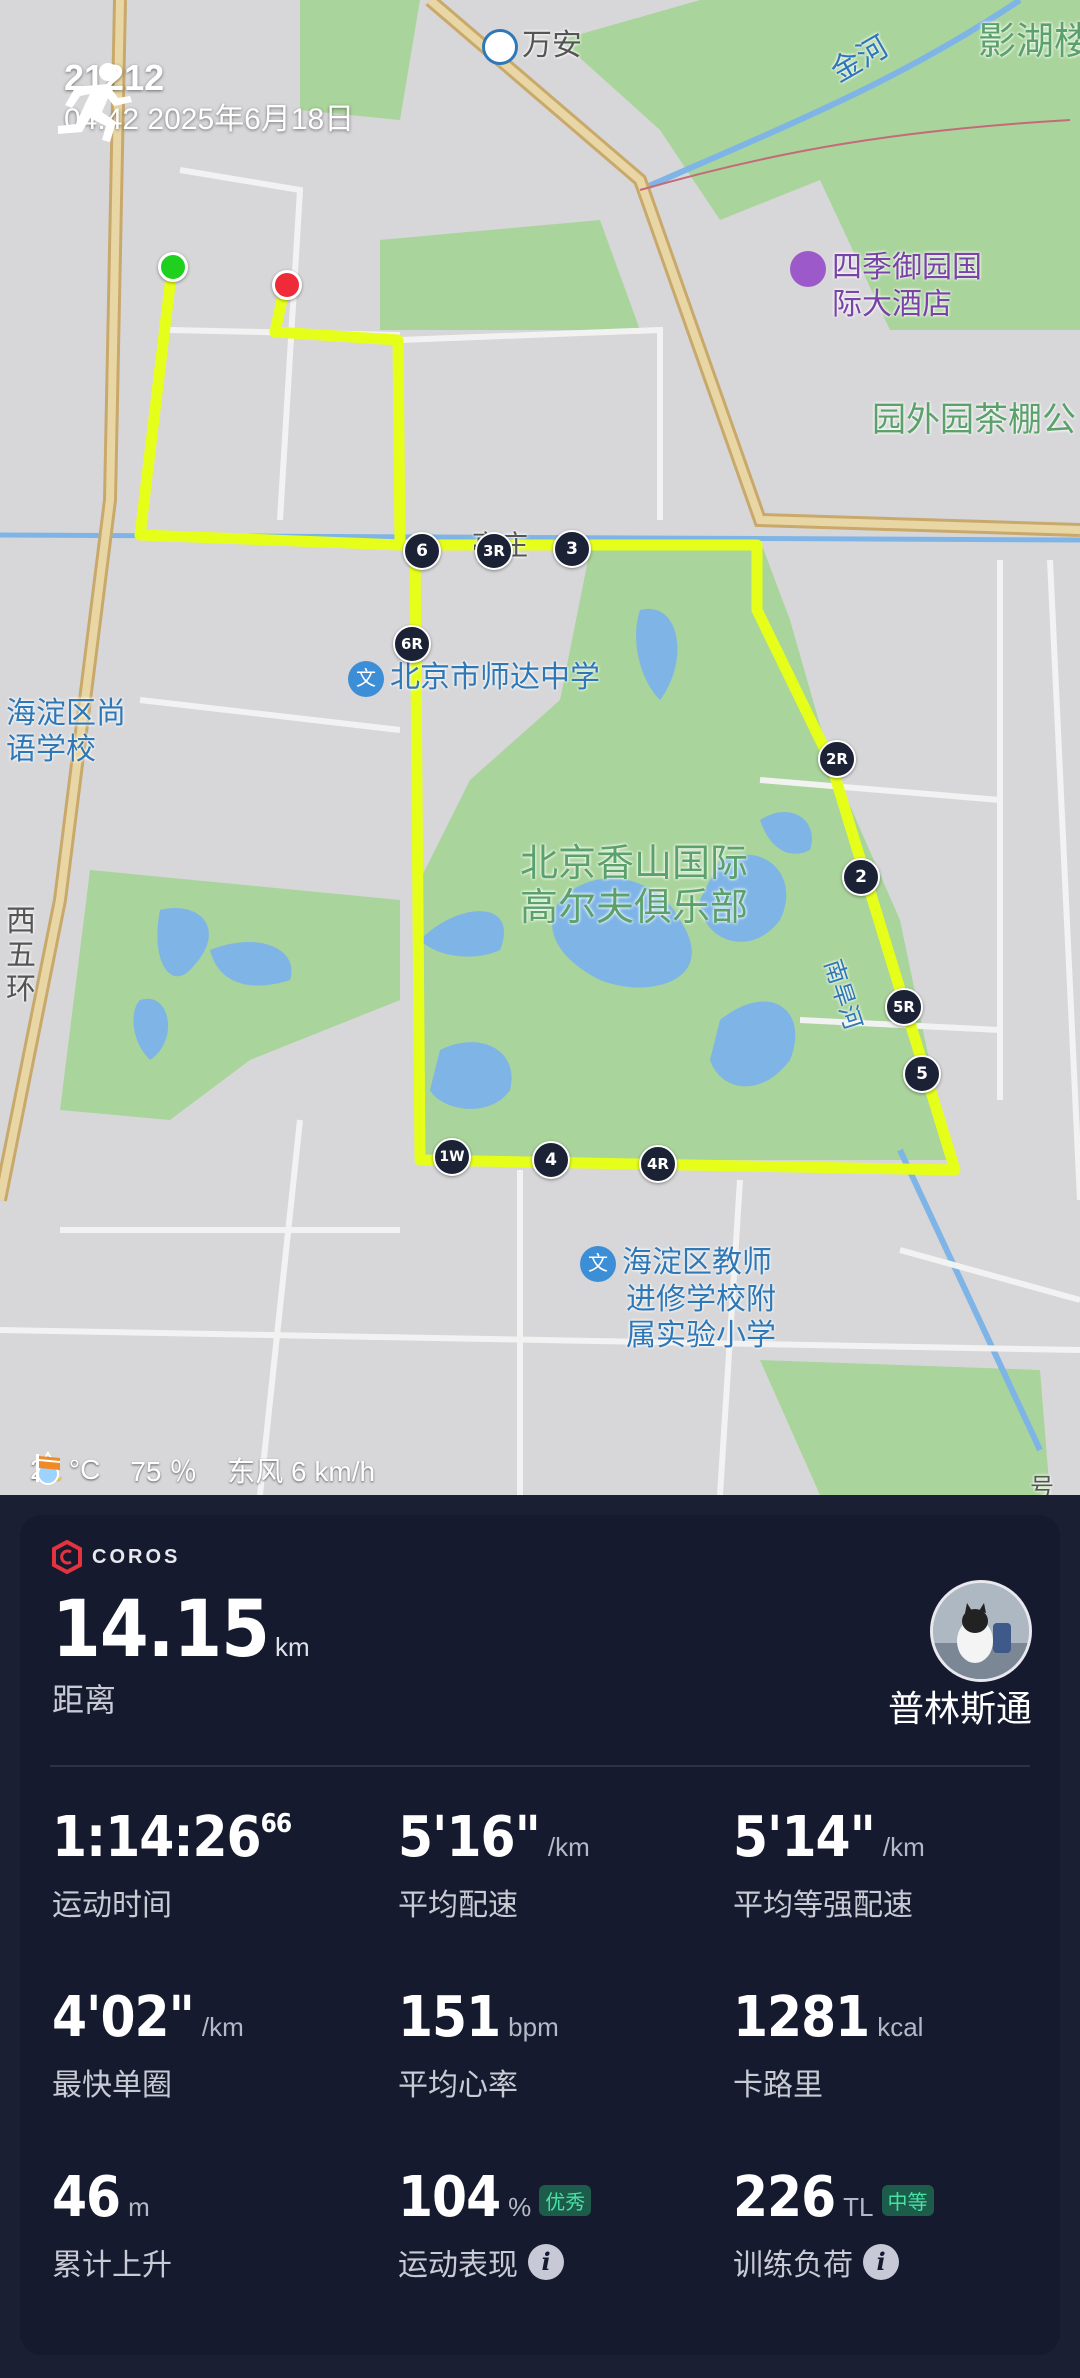 This screenshot has height=2378, width=1080. What do you see at coordinates (136, 1556) in the screenshot?
I see `brand-name: COROS` at bounding box center [136, 1556].